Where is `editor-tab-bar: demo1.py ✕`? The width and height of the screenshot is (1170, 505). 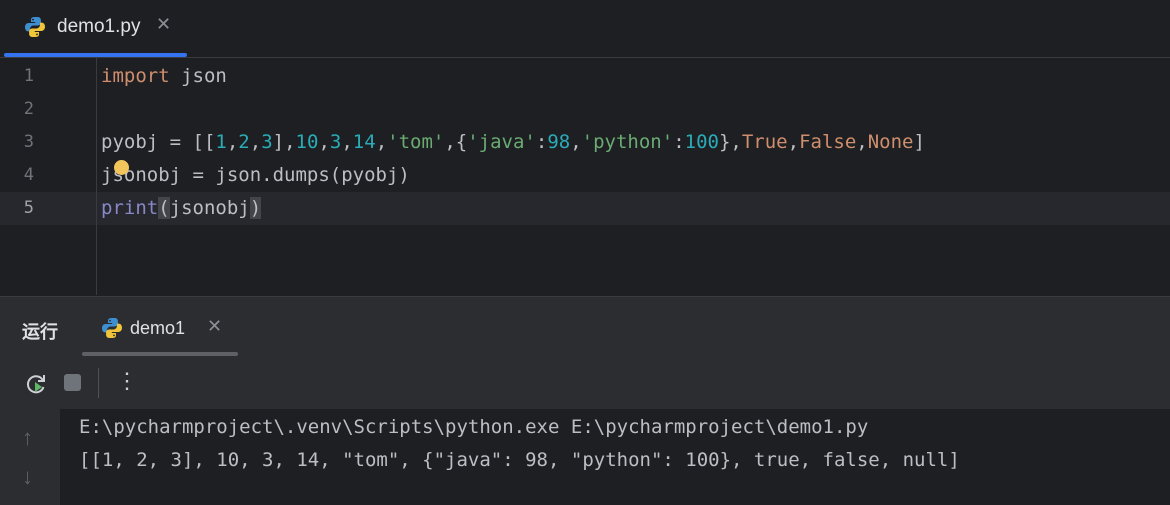 editor-tab-bar: demo1.py ✕ is located at coordinates (585, 29).